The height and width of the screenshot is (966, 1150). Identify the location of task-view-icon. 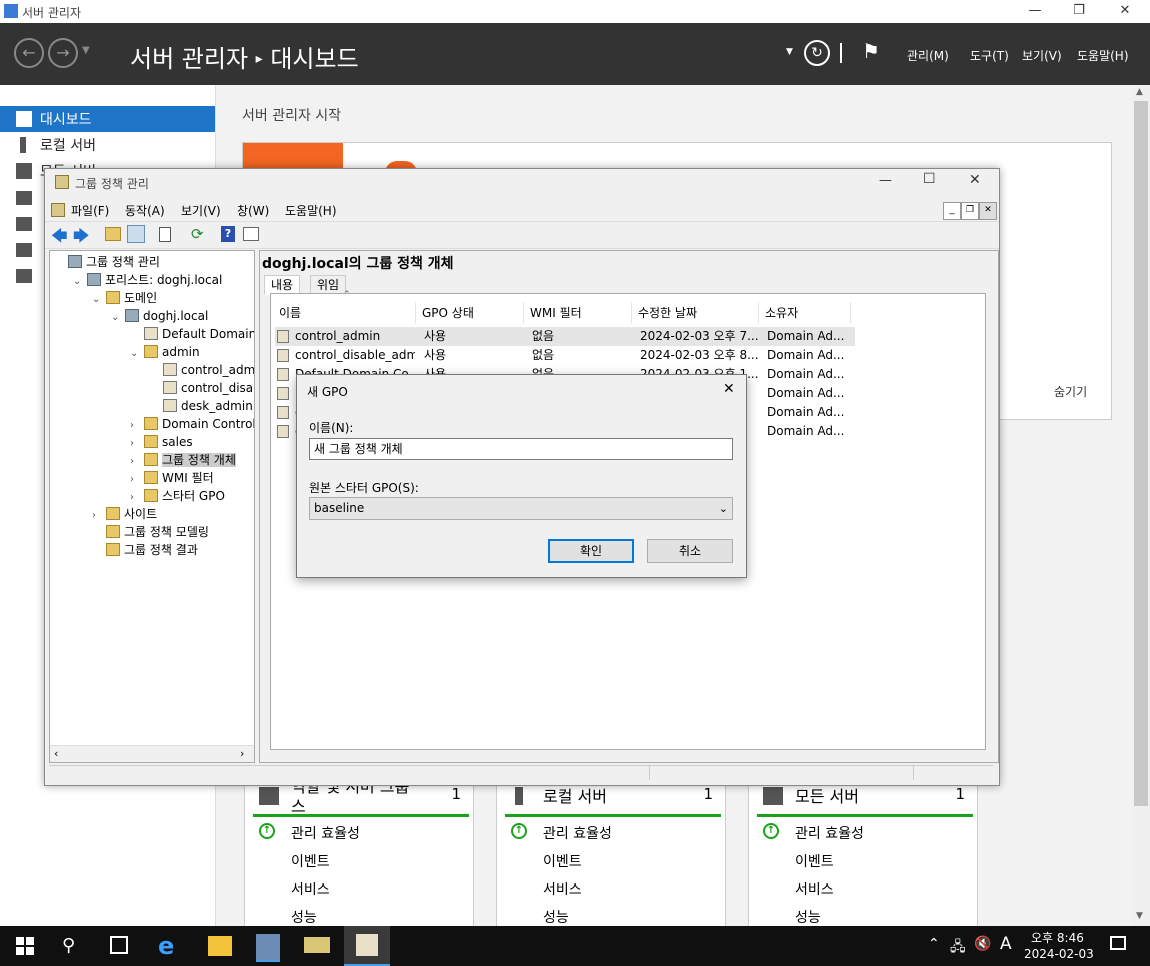
(119, 945).